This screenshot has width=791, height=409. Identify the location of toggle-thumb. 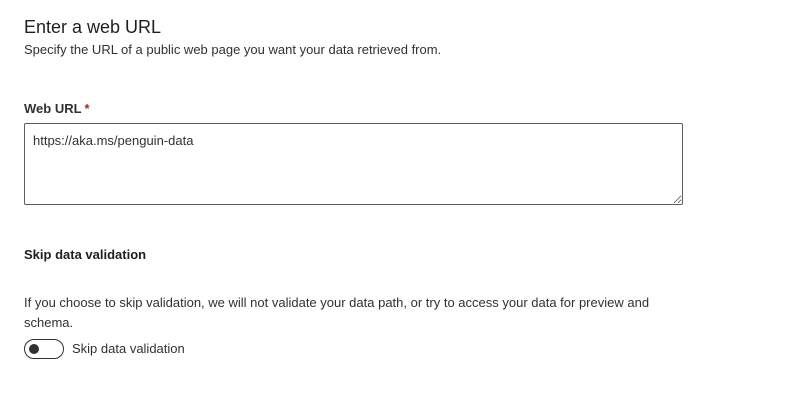
(34, 349).